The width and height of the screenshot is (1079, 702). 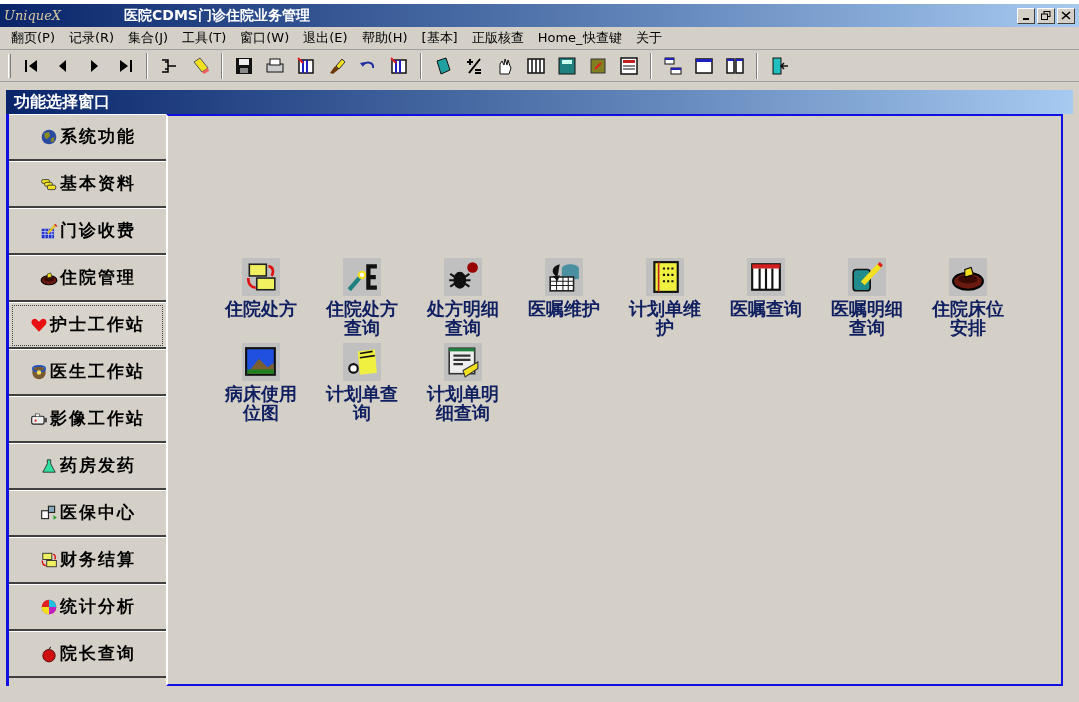 What do you see at coordinates (33, 38) in the screenshot?
I see `menu-item: 翻页(P)` at bounding box center [33, 38].